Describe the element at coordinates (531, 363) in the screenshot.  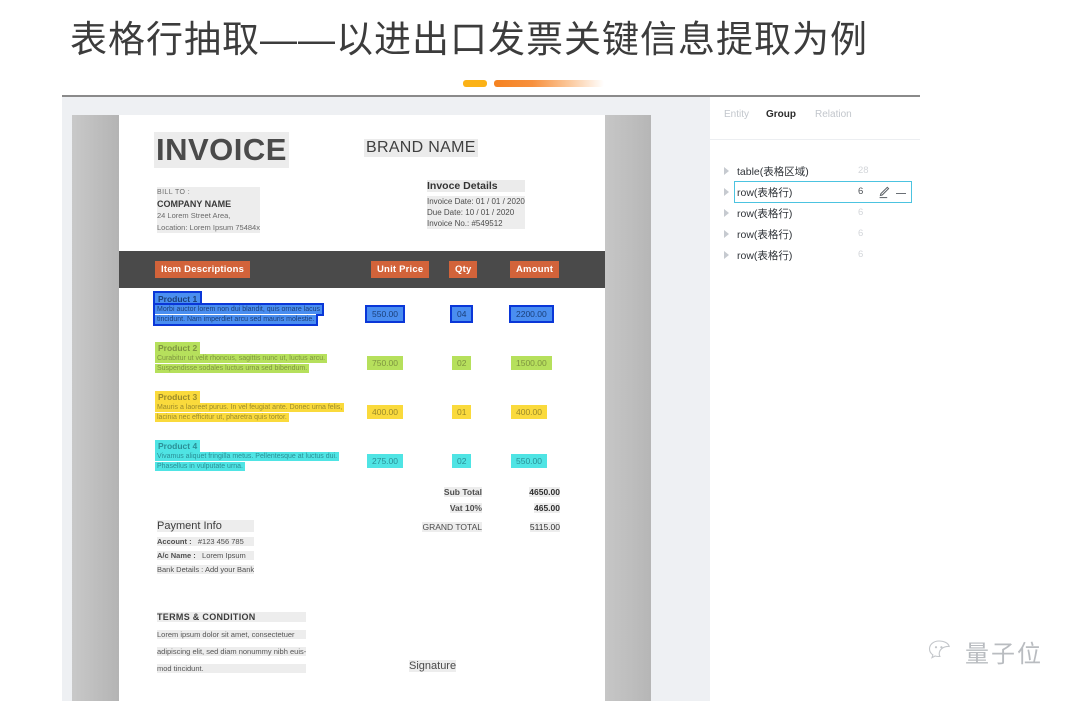
I see `row-amount: 1500.00` at that location.